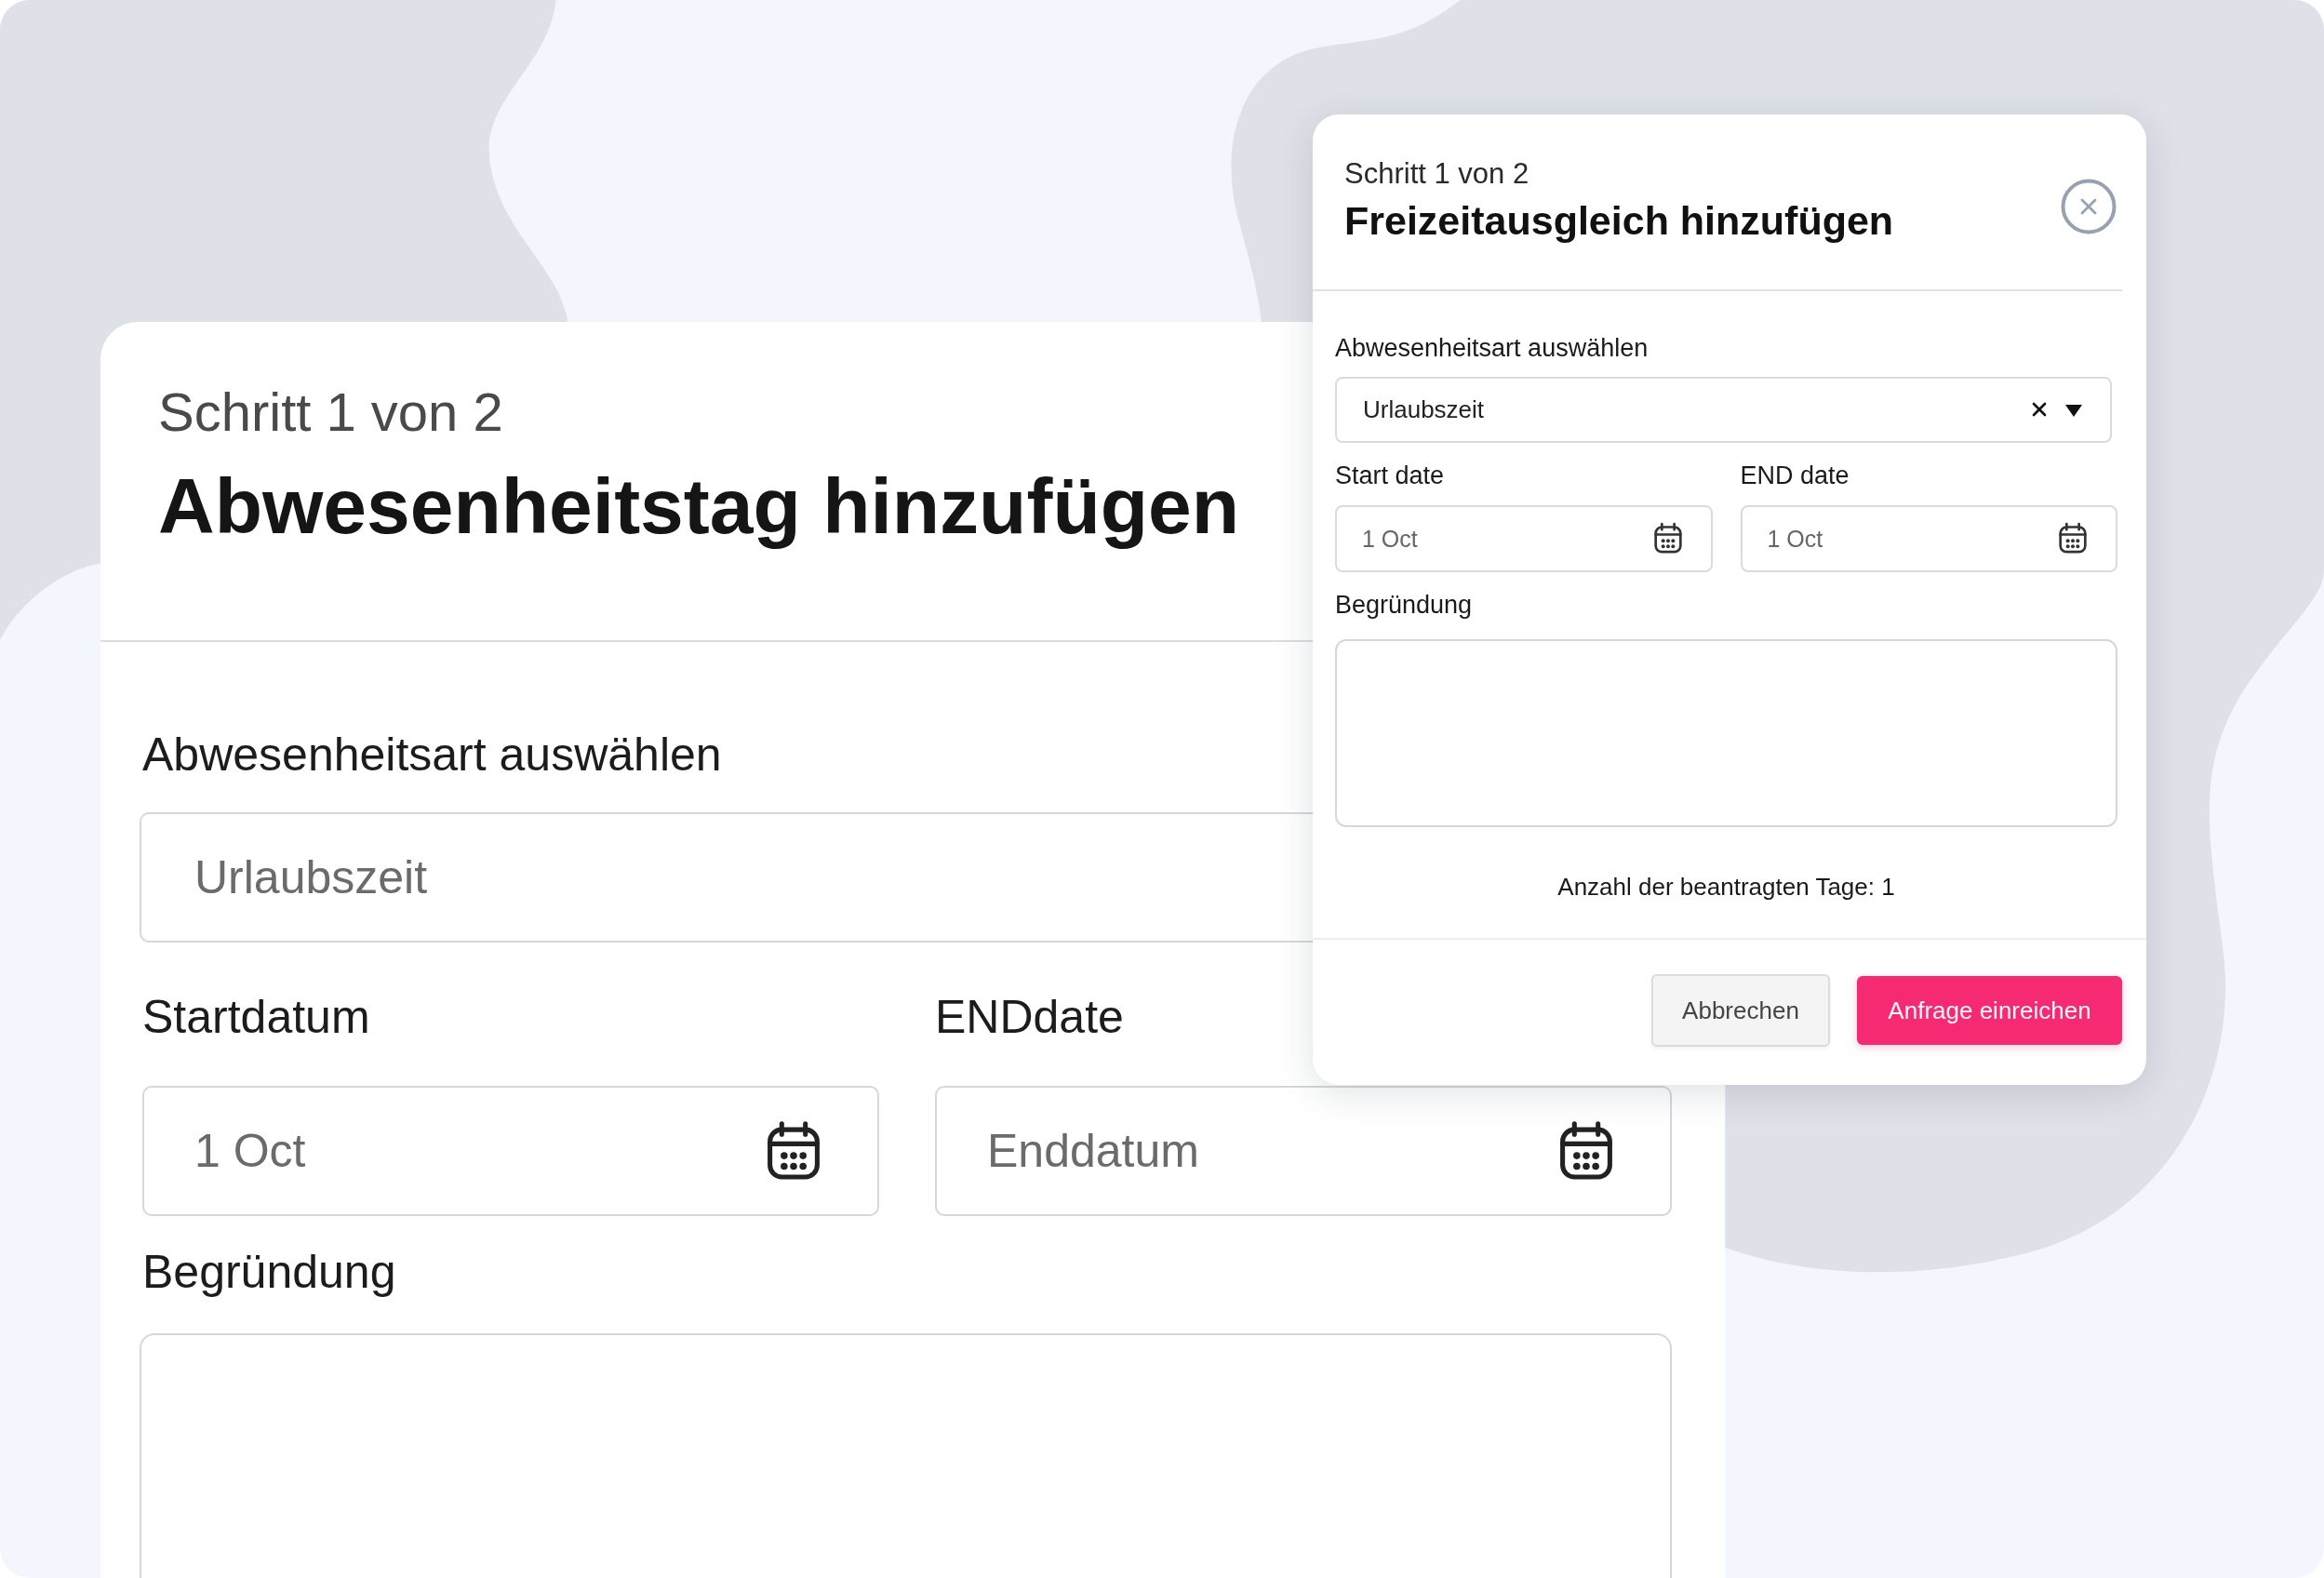  Describe the element at coordinates (2073, 411) in the screenshot. I see `caret-down-icon` at that location.